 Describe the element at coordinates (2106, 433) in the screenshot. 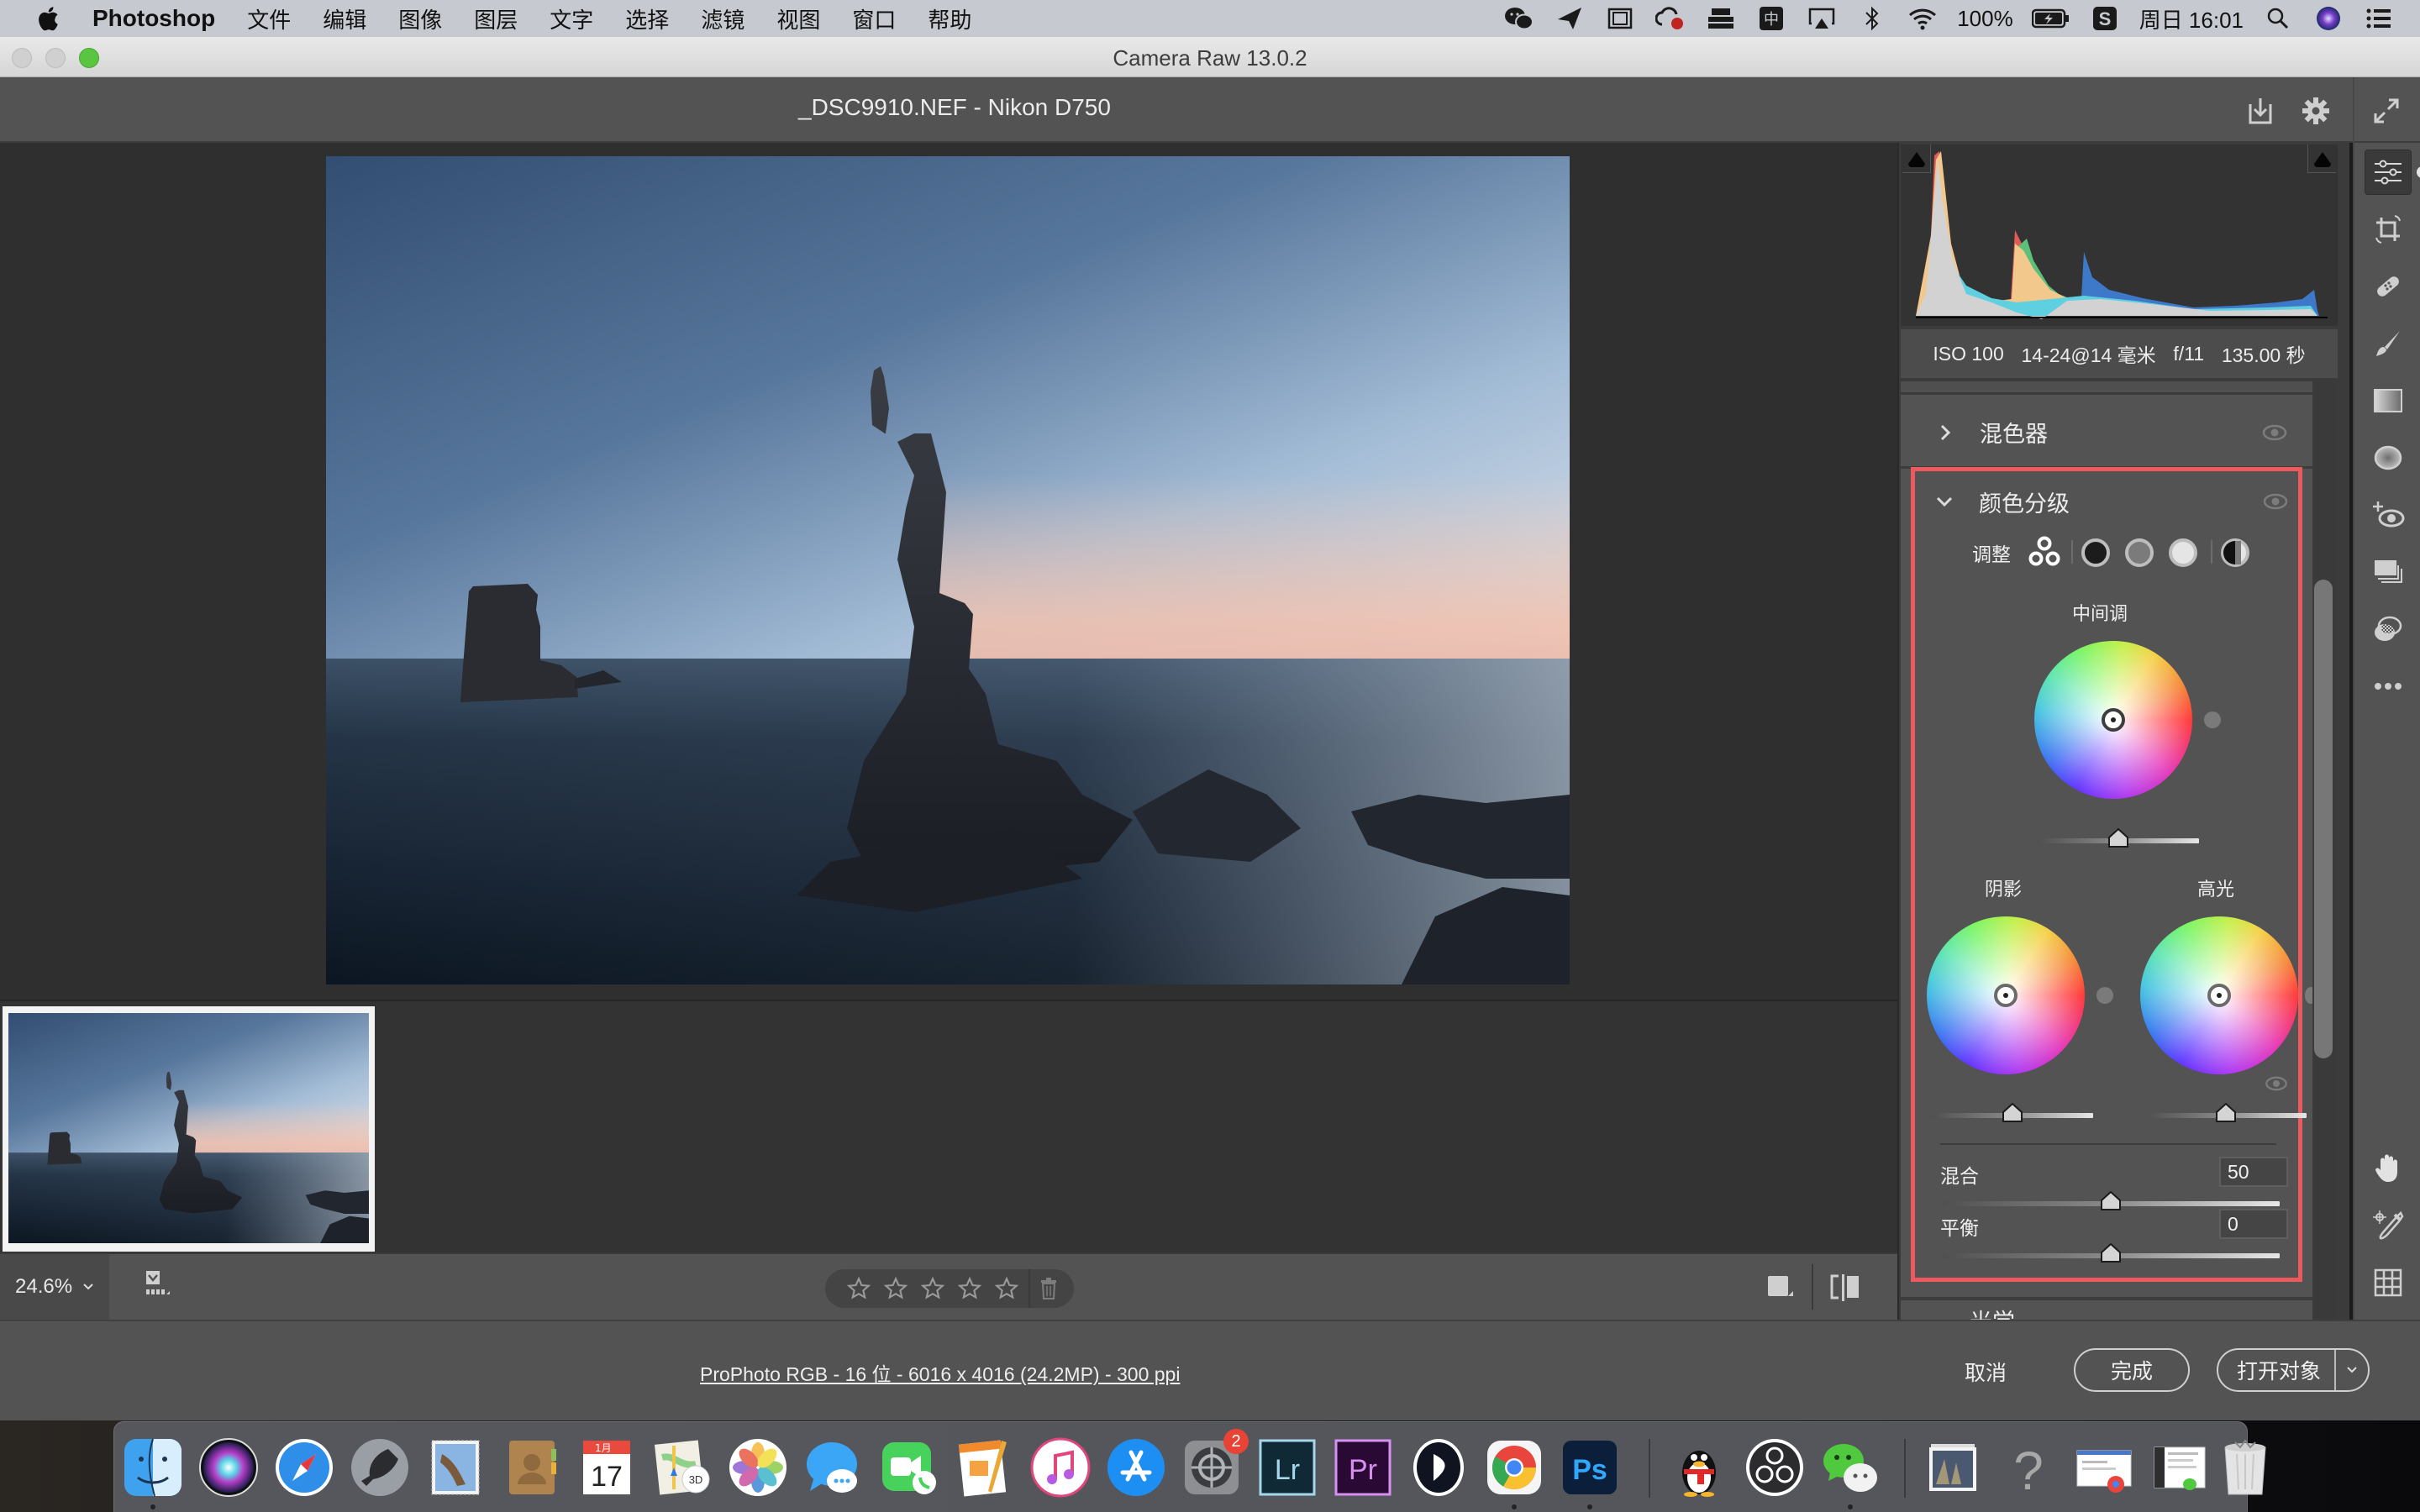

I see `section-mixer: 混色器` at that location.